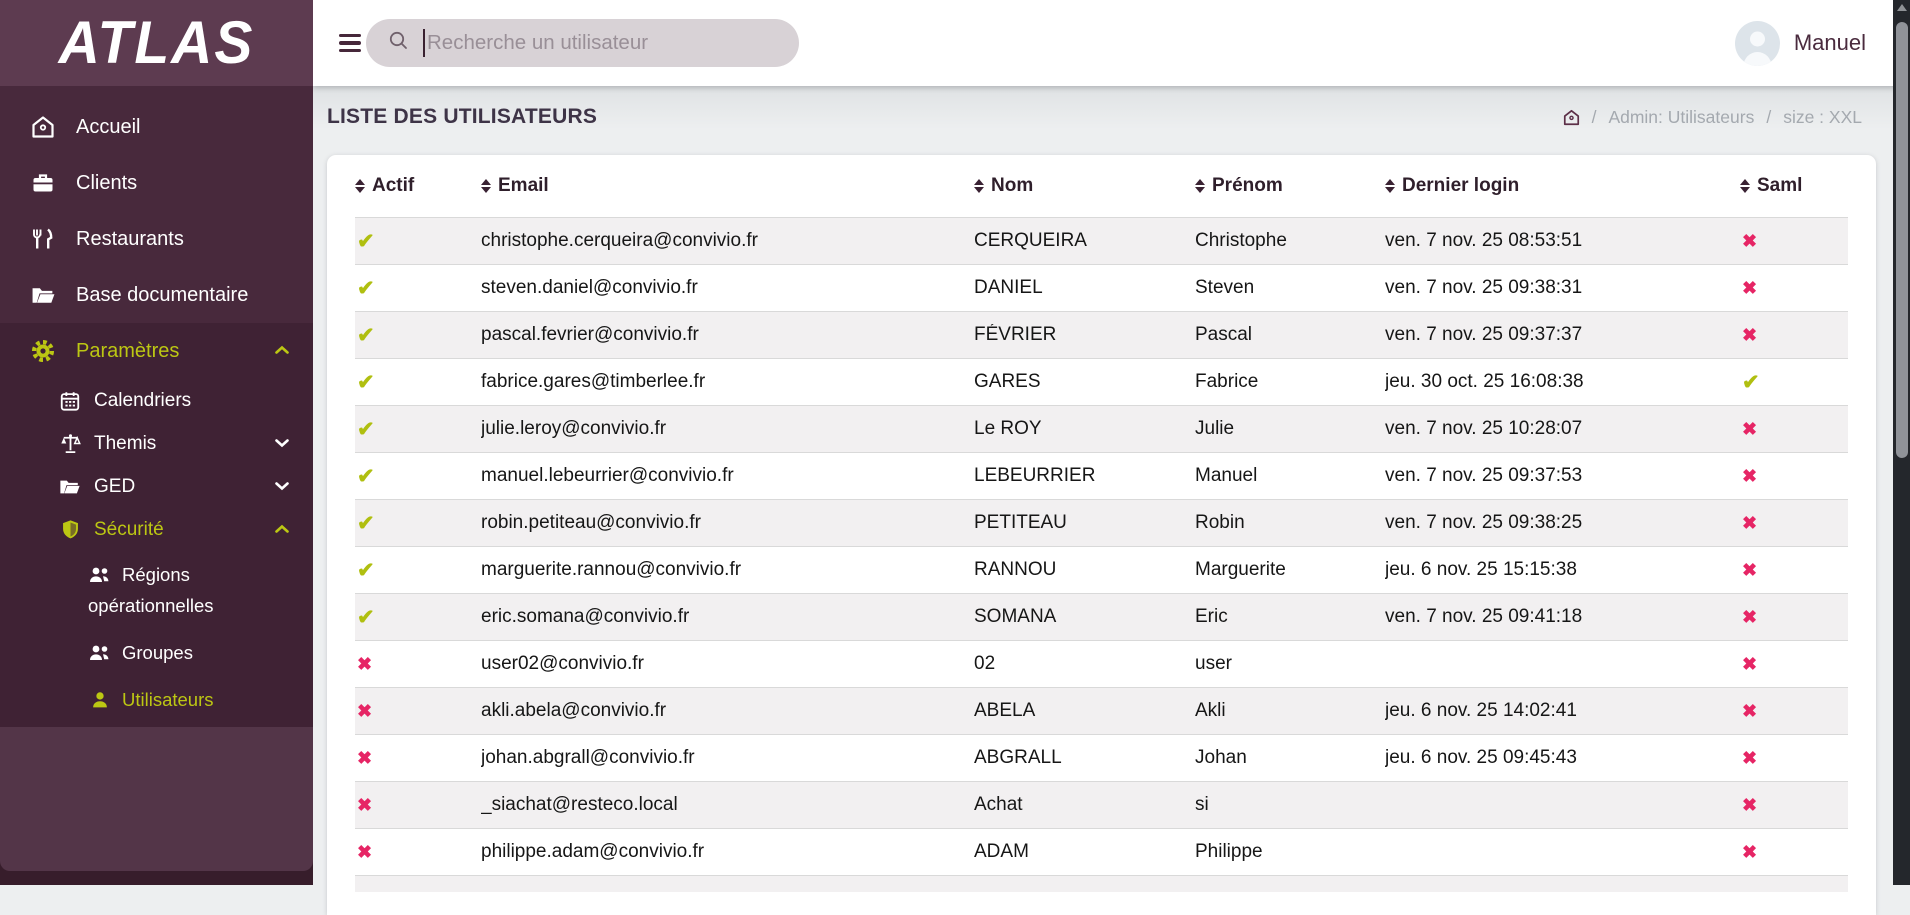  What do you see at coordinates (1210, 710) in the screenshot?
I see `cell-prenom: Akli` at bounding box center [1210, 710].